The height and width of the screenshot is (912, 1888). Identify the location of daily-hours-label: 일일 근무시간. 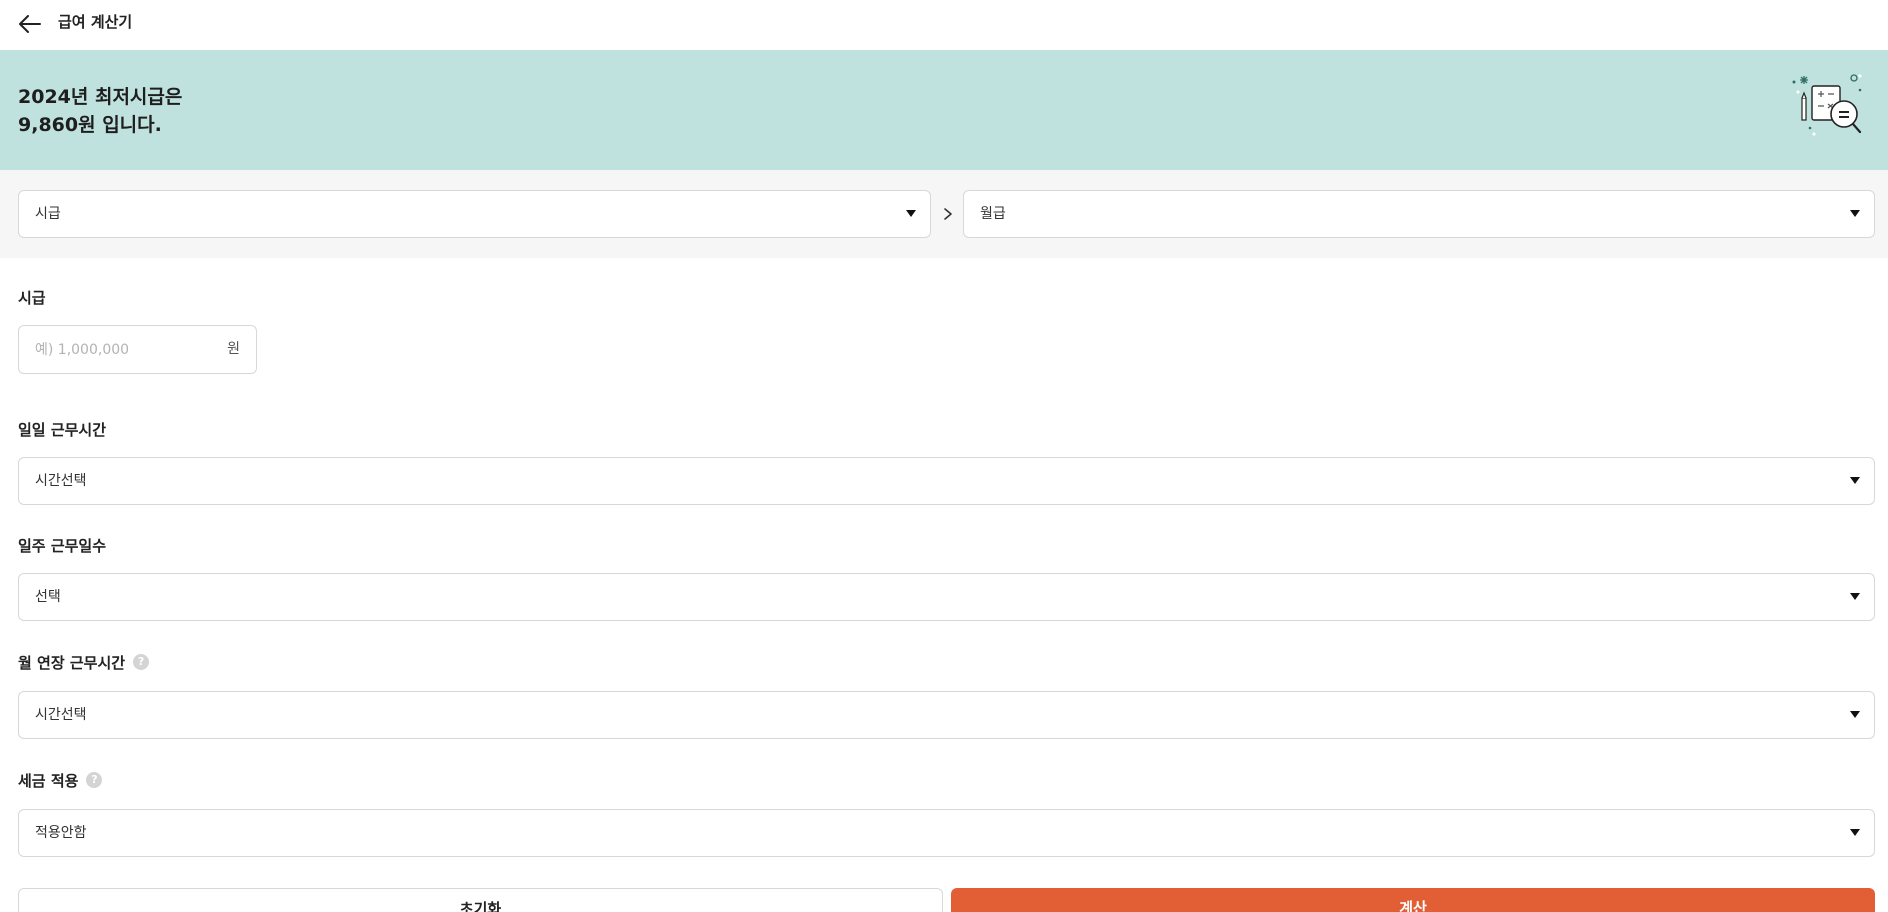
(62, 430).